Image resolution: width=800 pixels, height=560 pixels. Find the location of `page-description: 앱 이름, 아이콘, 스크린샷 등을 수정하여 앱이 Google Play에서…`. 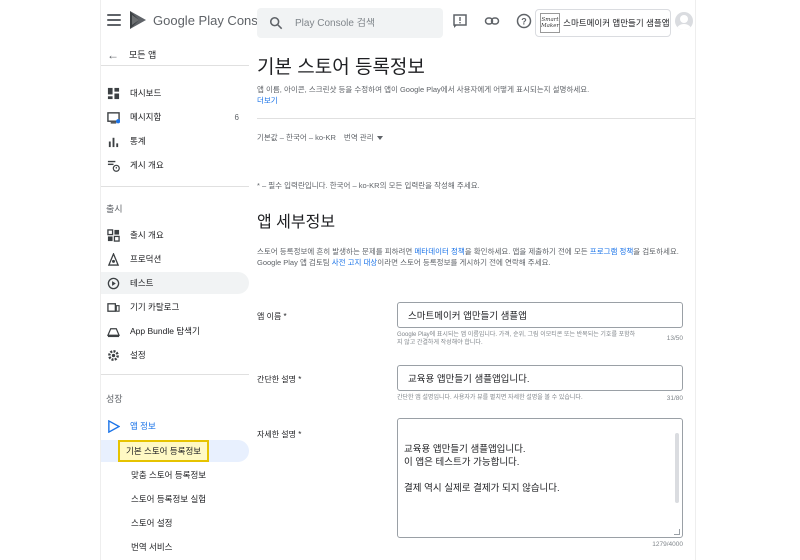

page-description: 앱 이름, 아이콘, 스크린샷 등을 수정하여 앱이 Google Play에서… is located at coordinates (467, 95).